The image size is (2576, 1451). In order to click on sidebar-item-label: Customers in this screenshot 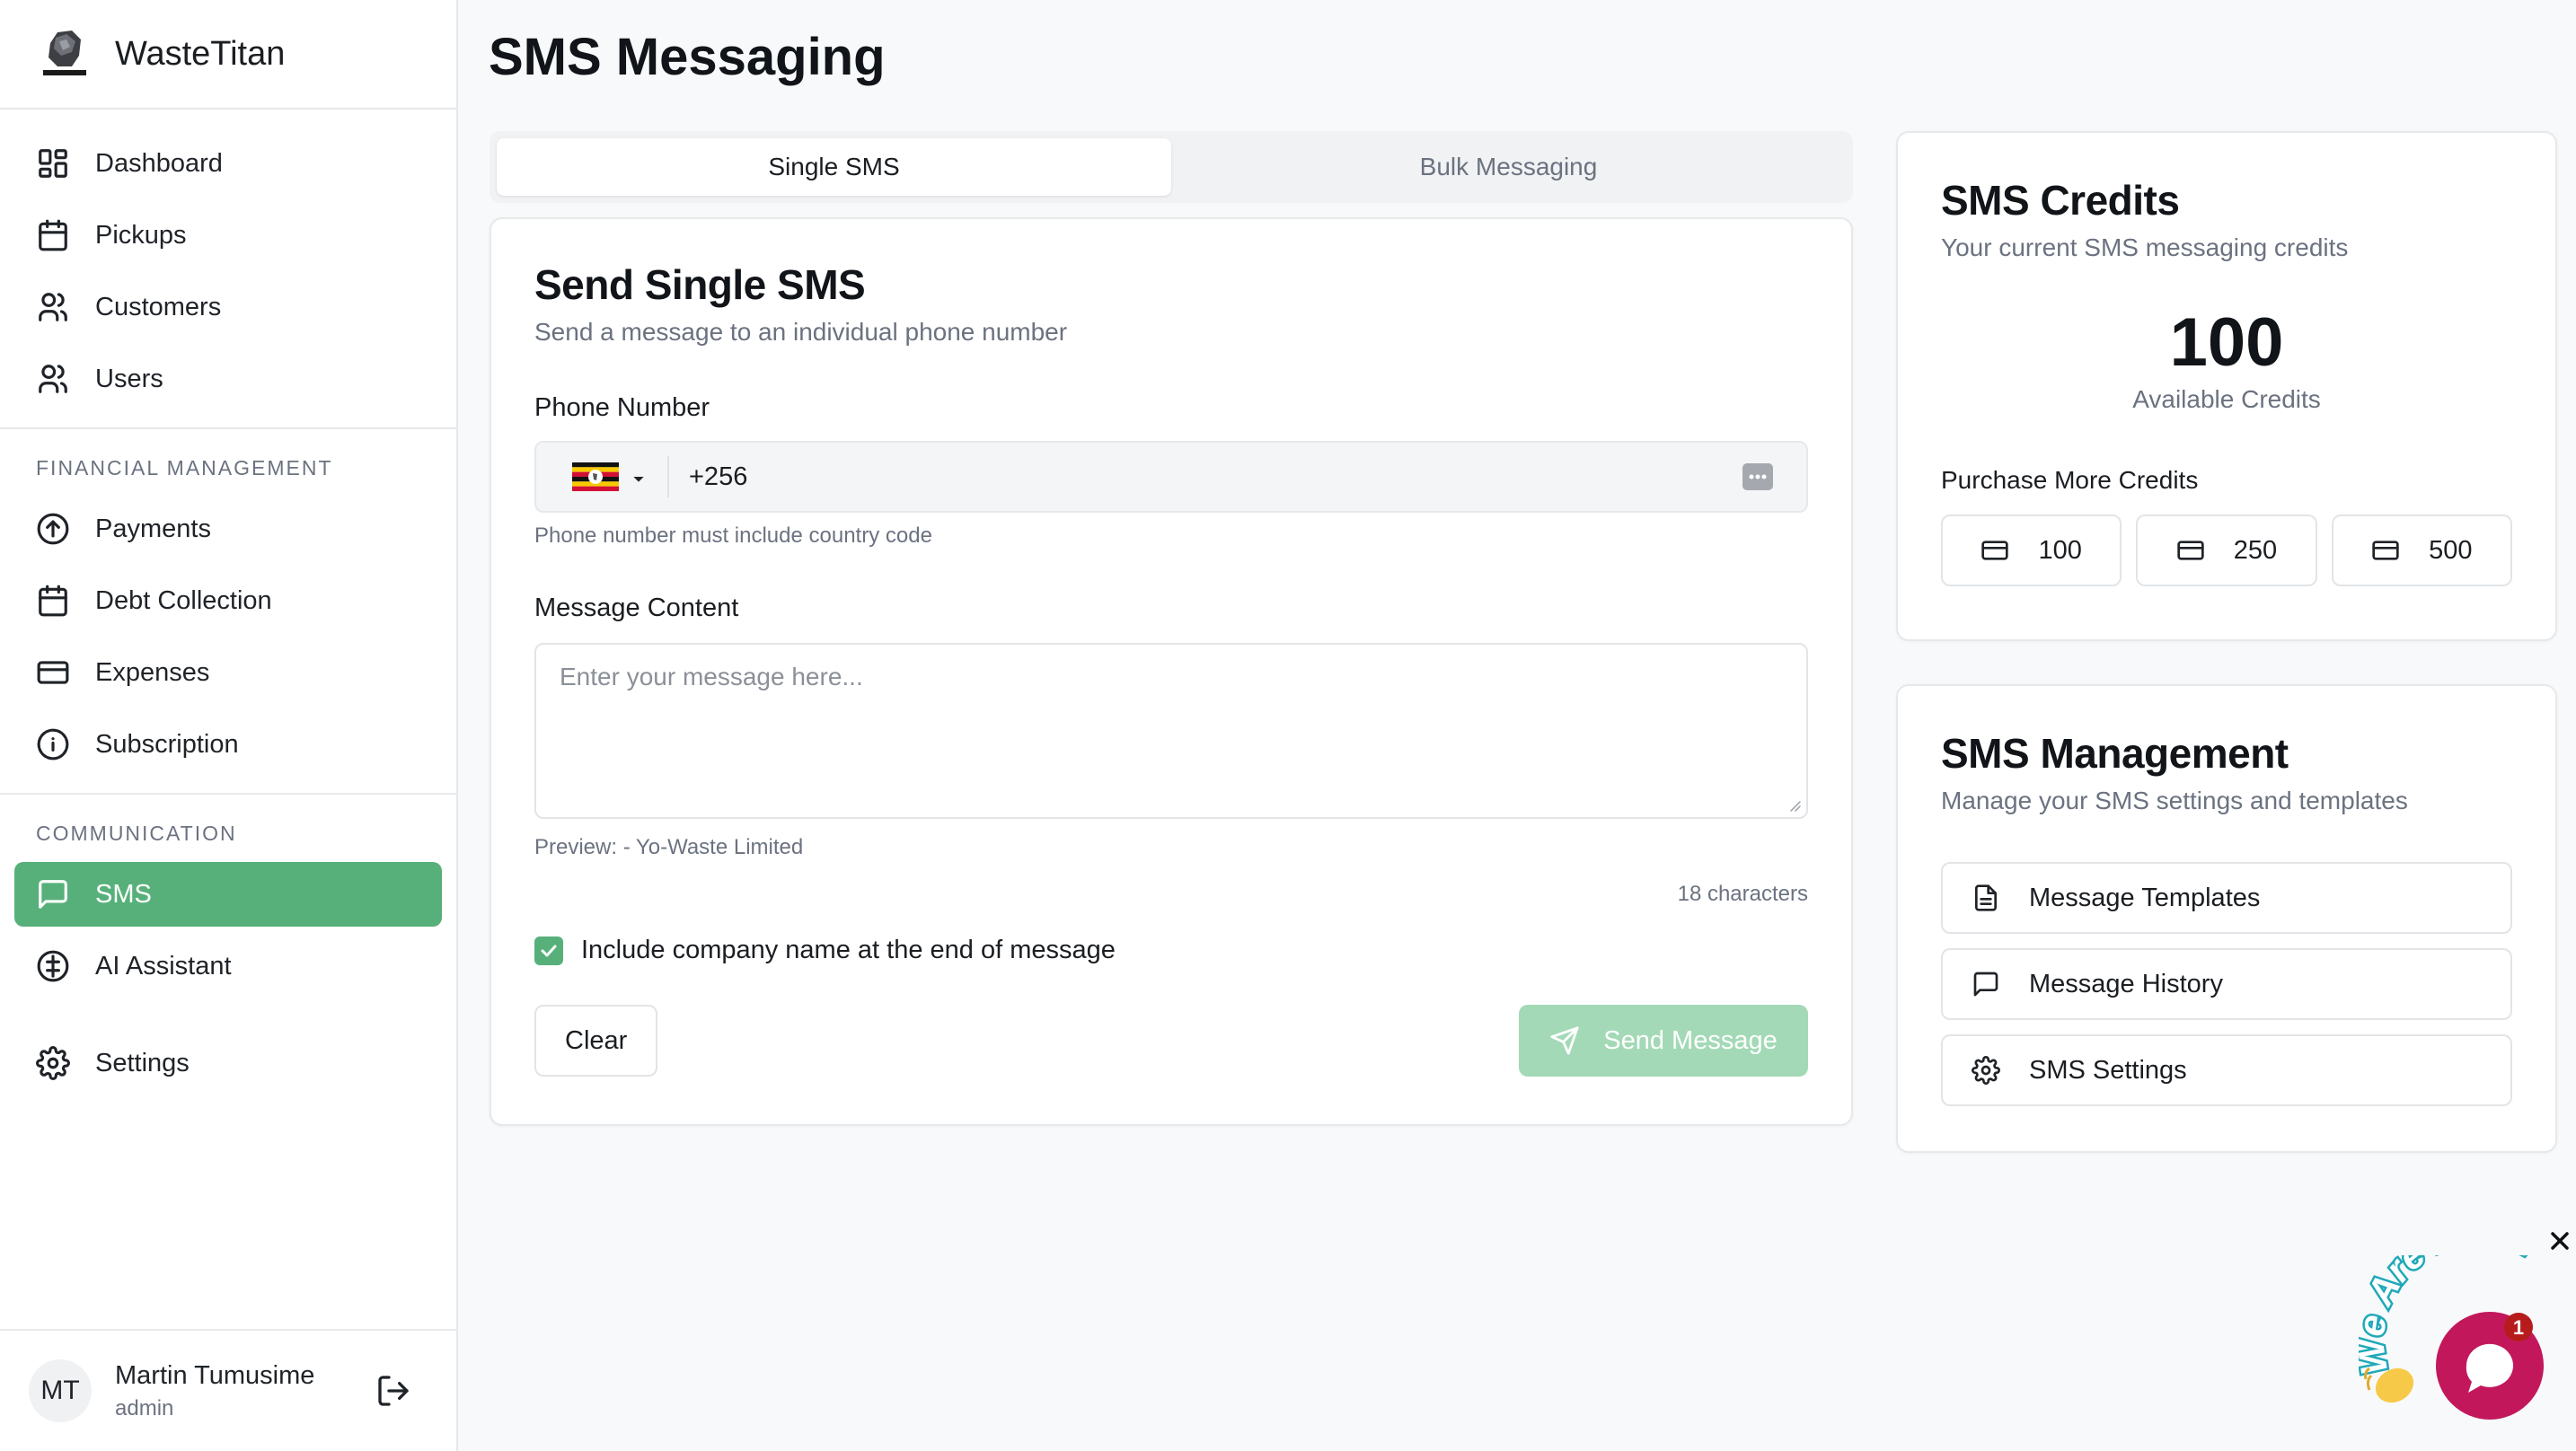, I will do `click(158, 306)`.